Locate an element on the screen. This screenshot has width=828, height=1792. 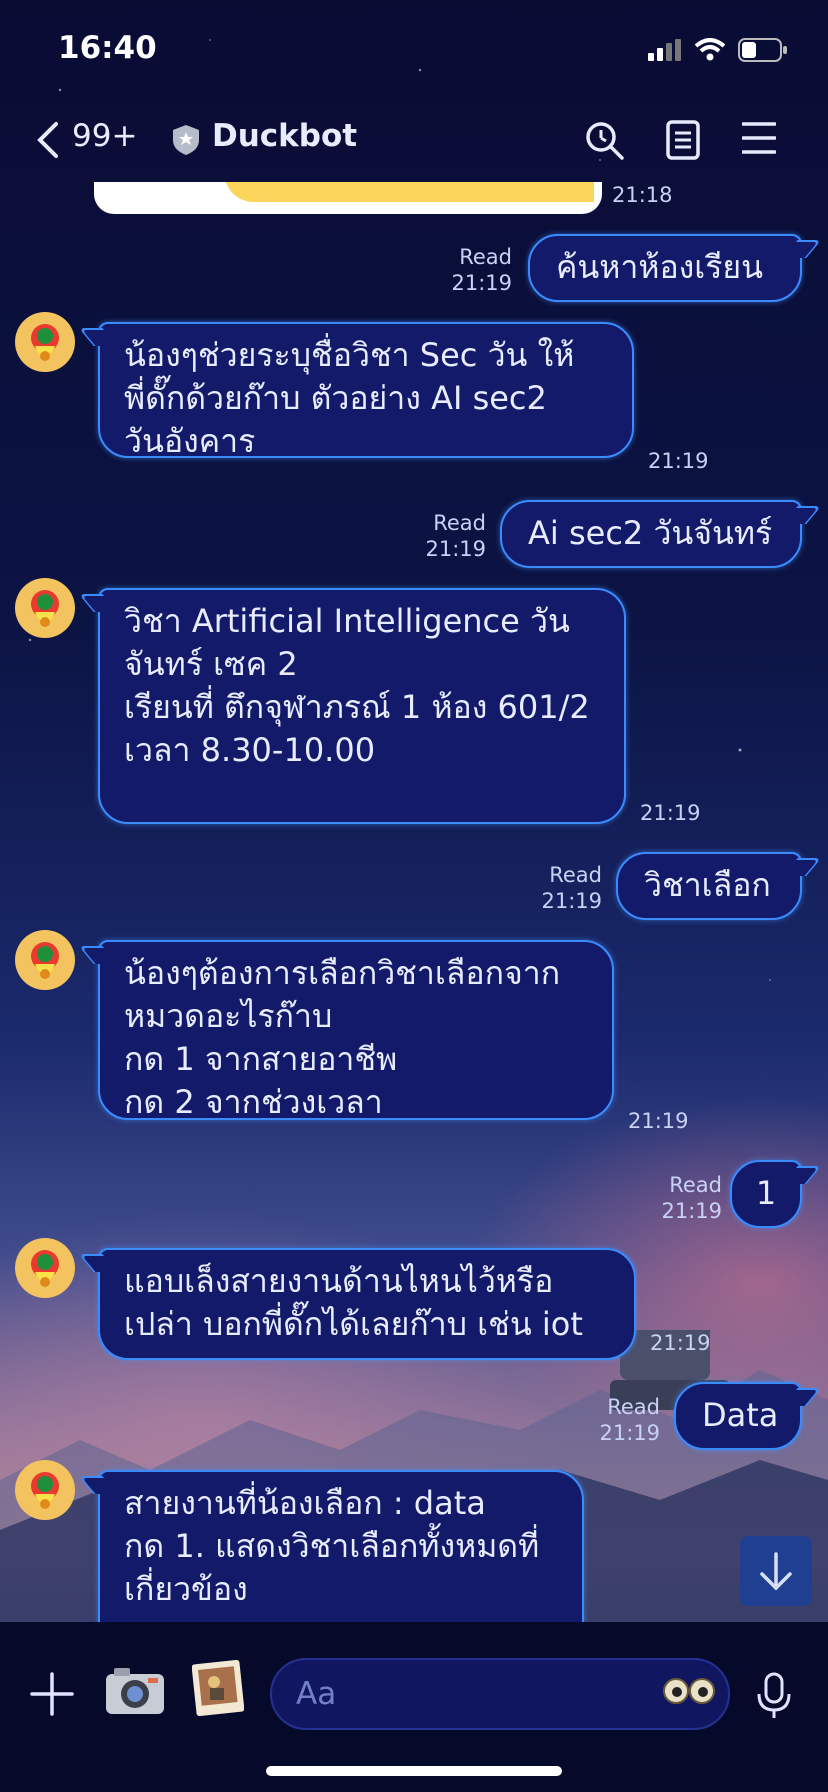
search-icon is located at coordinates (604, 140).